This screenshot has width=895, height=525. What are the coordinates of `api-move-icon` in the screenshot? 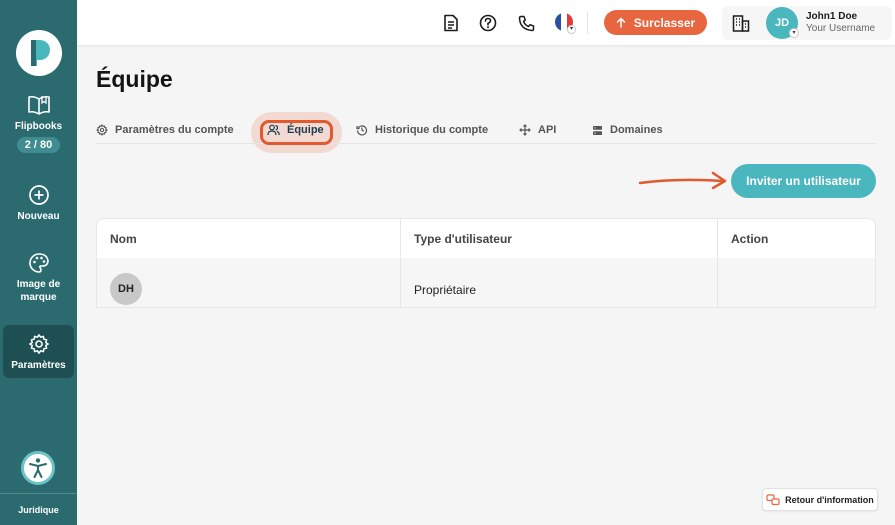 It's located at (525, 130).